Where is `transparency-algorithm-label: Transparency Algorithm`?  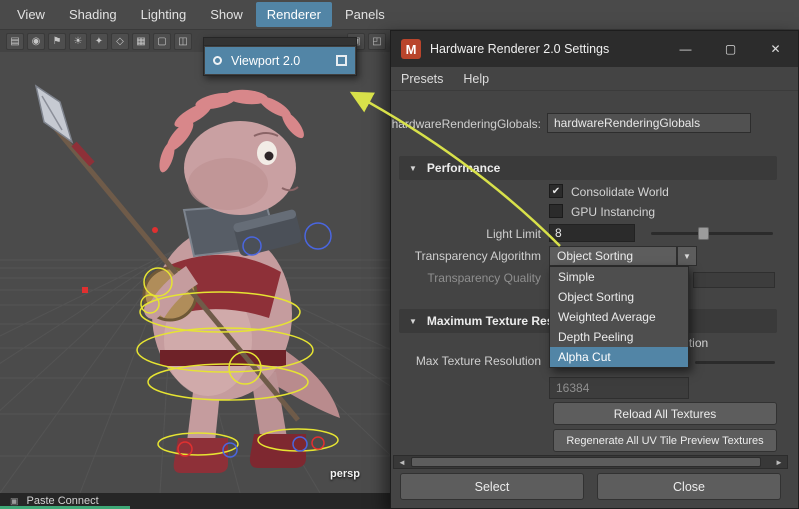 transparency-algorithm-label: Transparency Algorithm is located at coordinates (477, 256).